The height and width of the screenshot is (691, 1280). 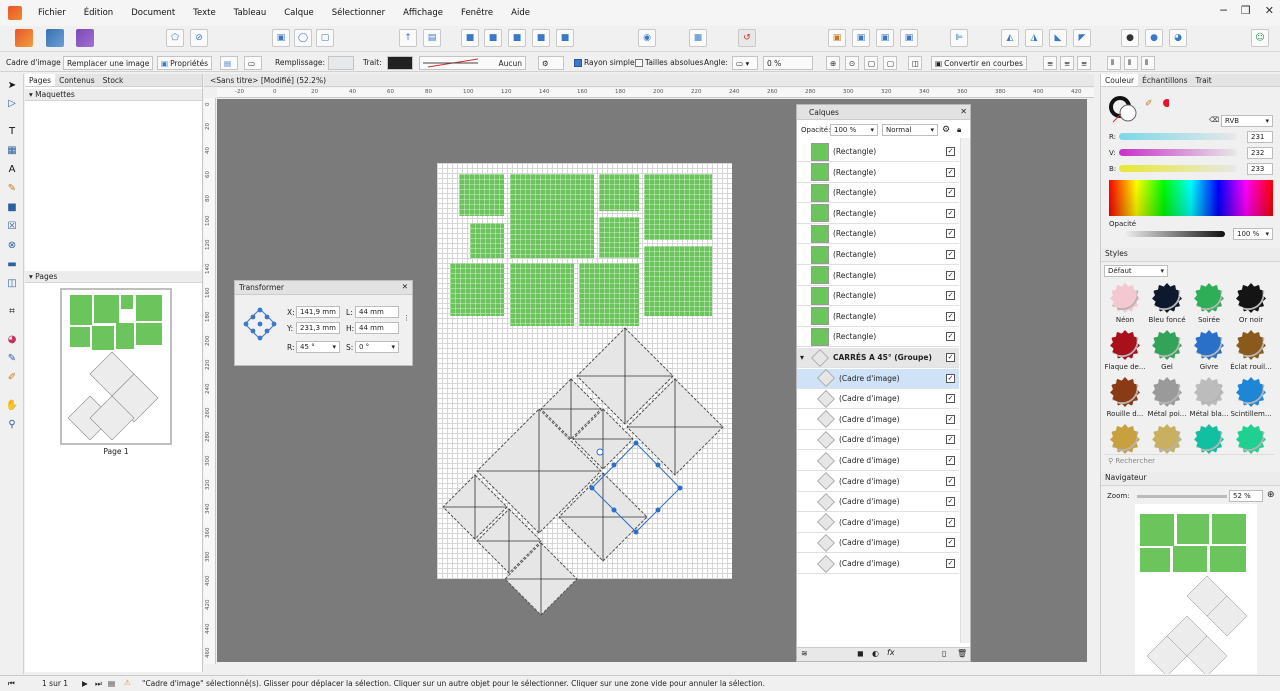 I want to click on absolute-sizes-checkbox, so click(x=639, y=63).